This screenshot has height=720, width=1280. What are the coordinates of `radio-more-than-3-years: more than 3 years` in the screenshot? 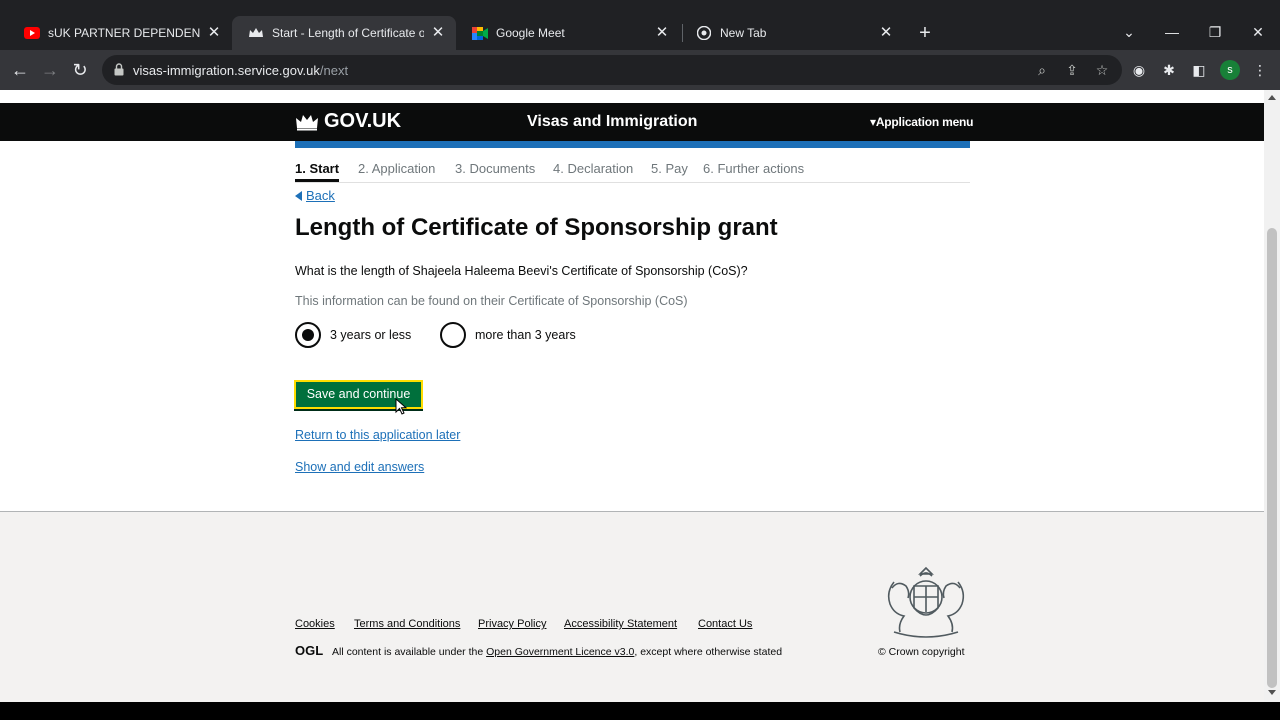 It's located at (508, 335).